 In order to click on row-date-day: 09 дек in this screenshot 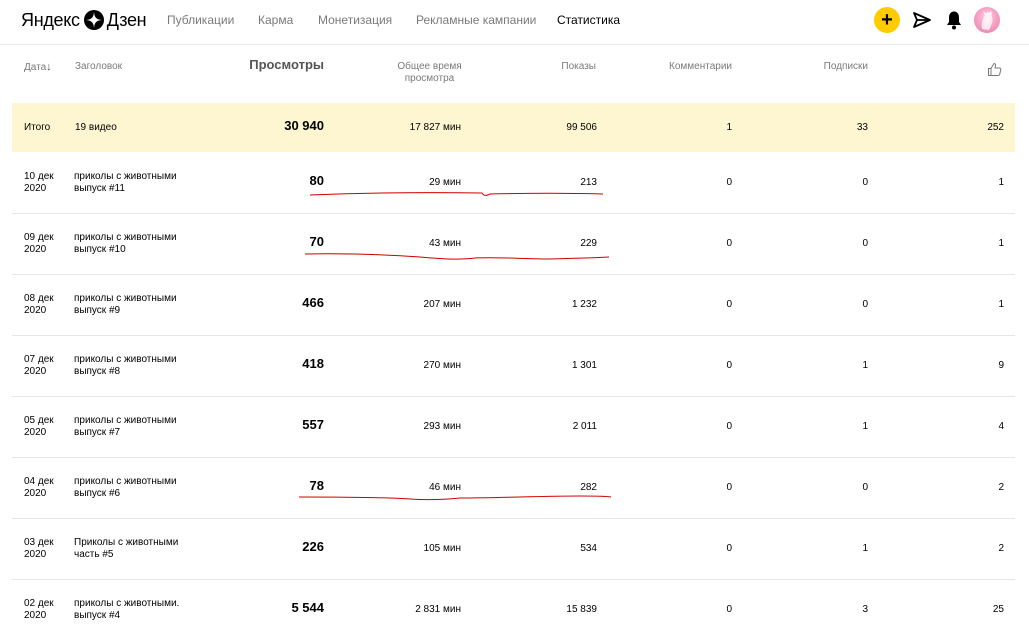, I will do `click(39, 237)`.